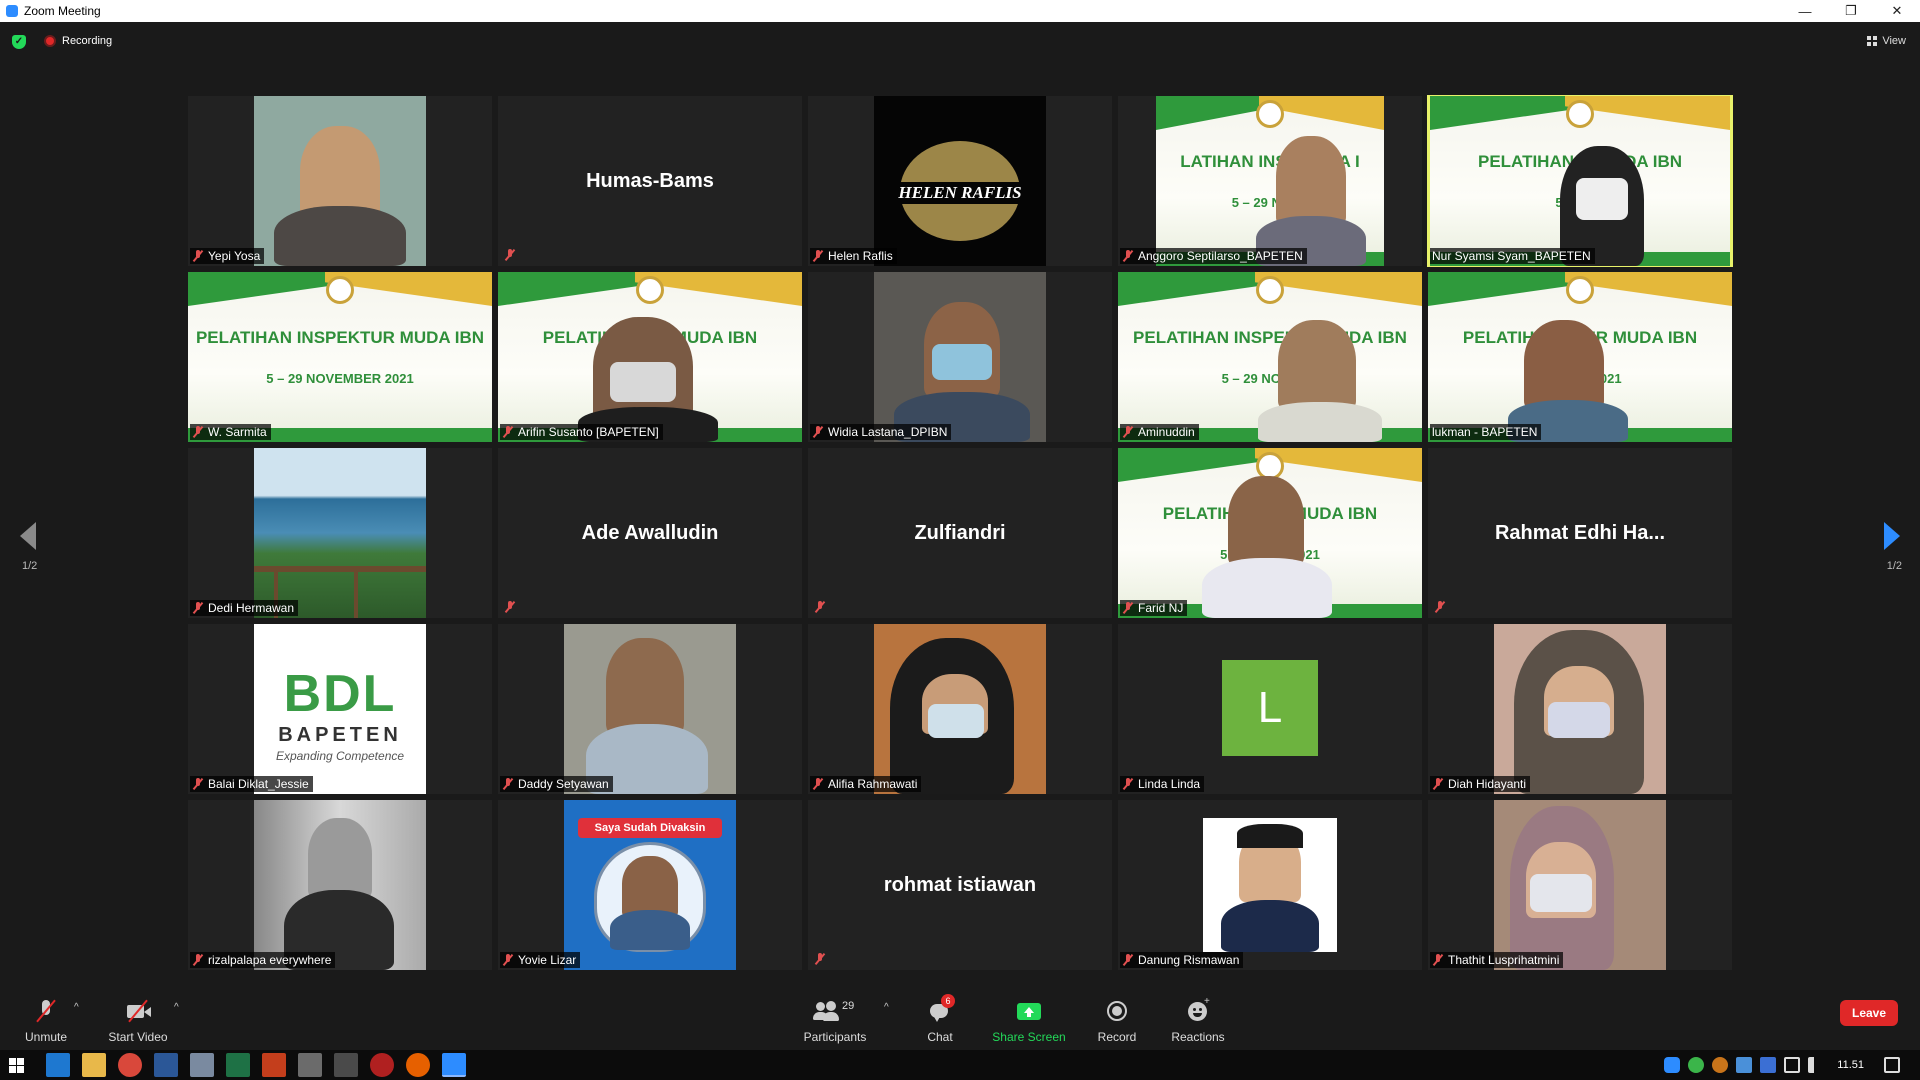  What do you see at coordinates (866, 784) in the screenshot?
I see `participant-name-label: Alifia Rahmawati` at bounding box center [866, 784].